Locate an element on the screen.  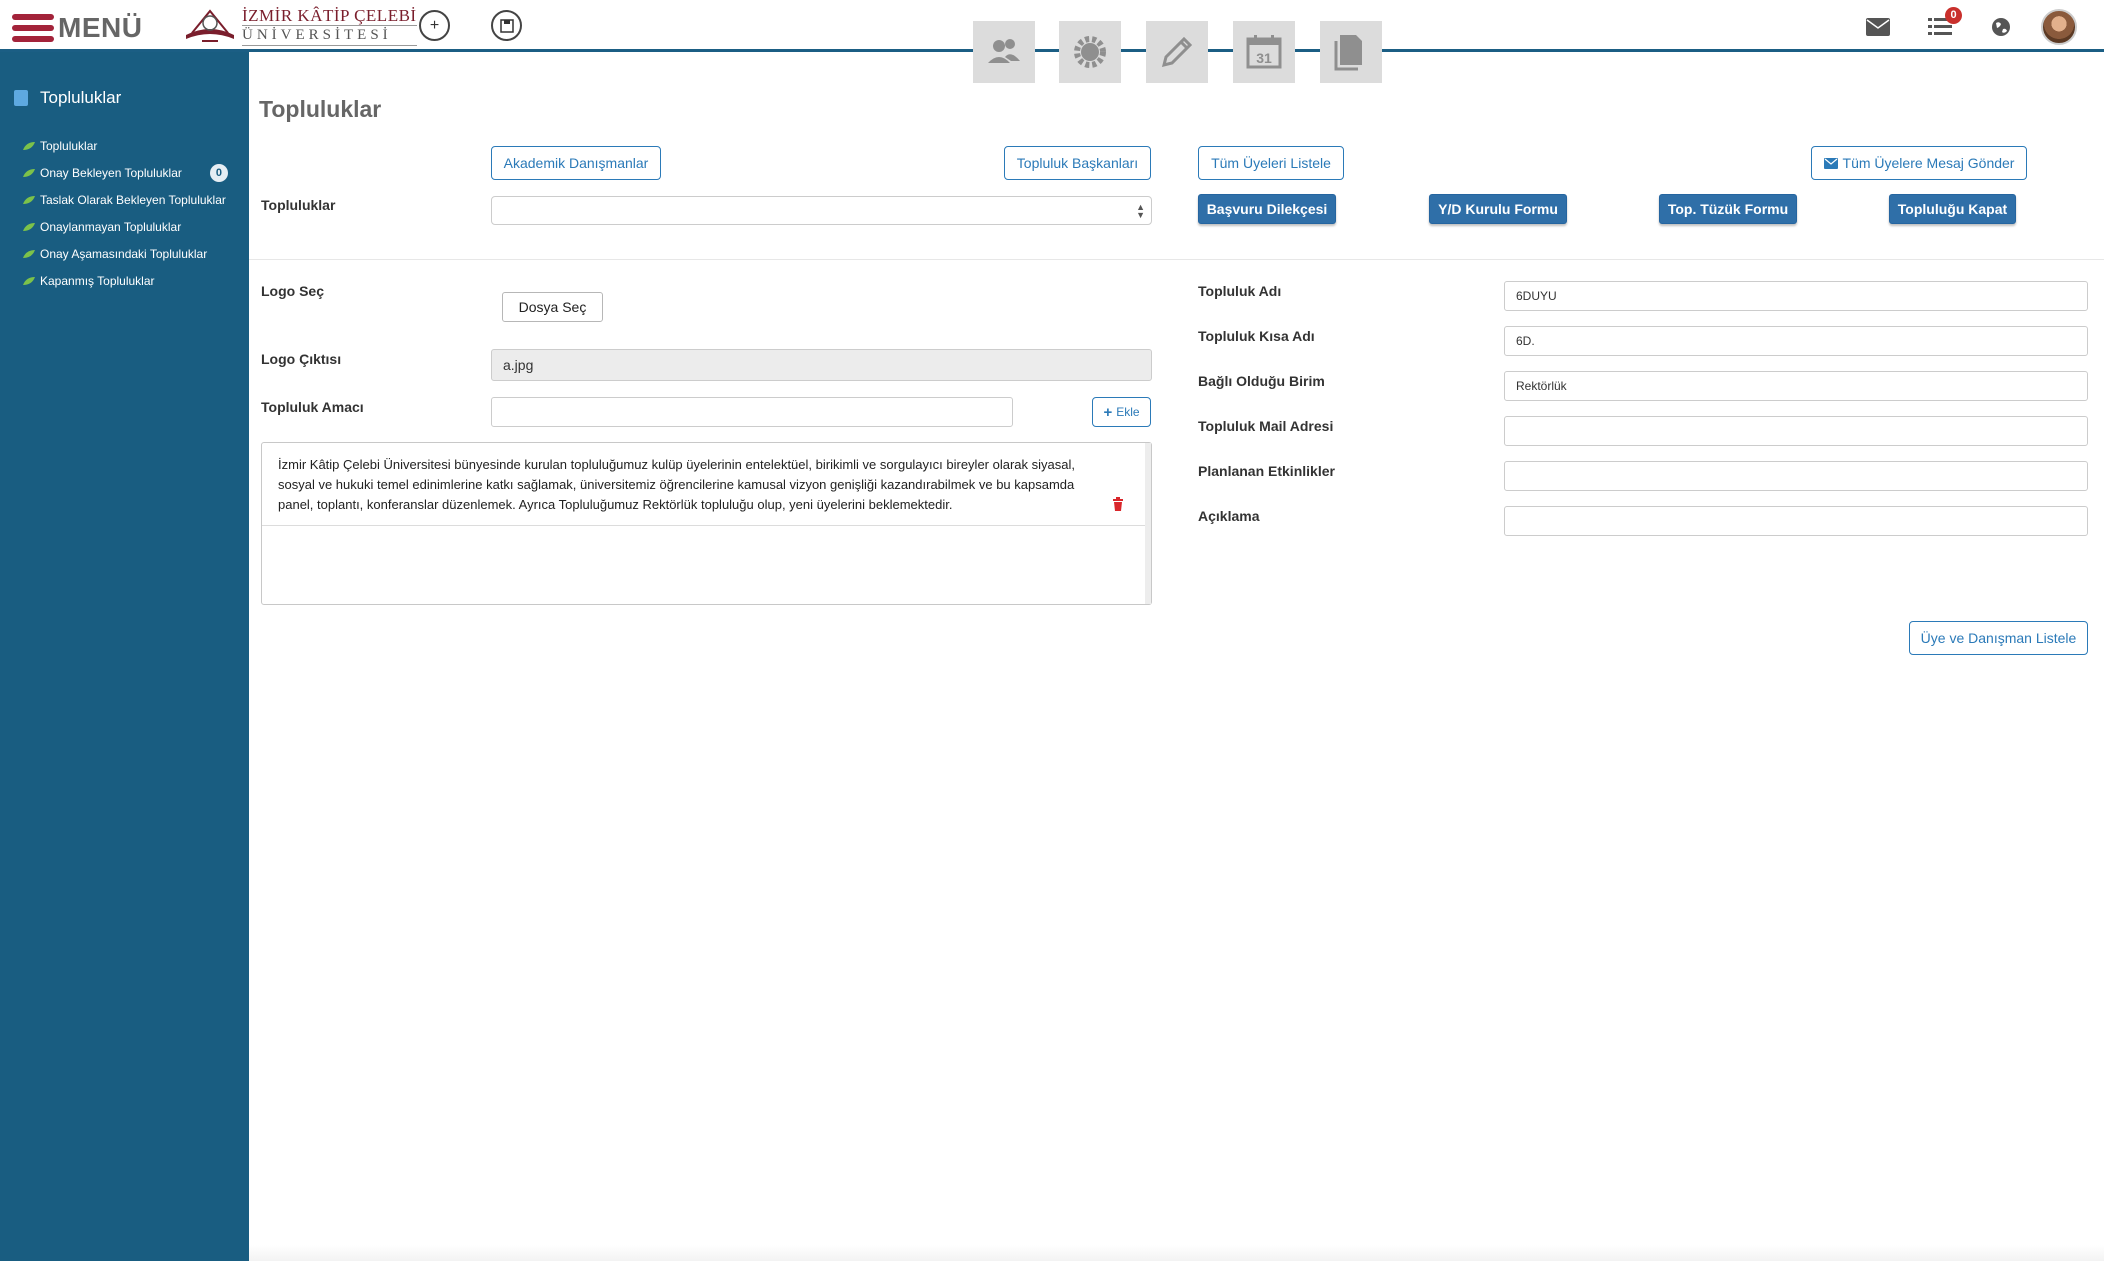
list-members-advisors-button: Üye ve Danışman Listele is located at coordinates (1998, 638).